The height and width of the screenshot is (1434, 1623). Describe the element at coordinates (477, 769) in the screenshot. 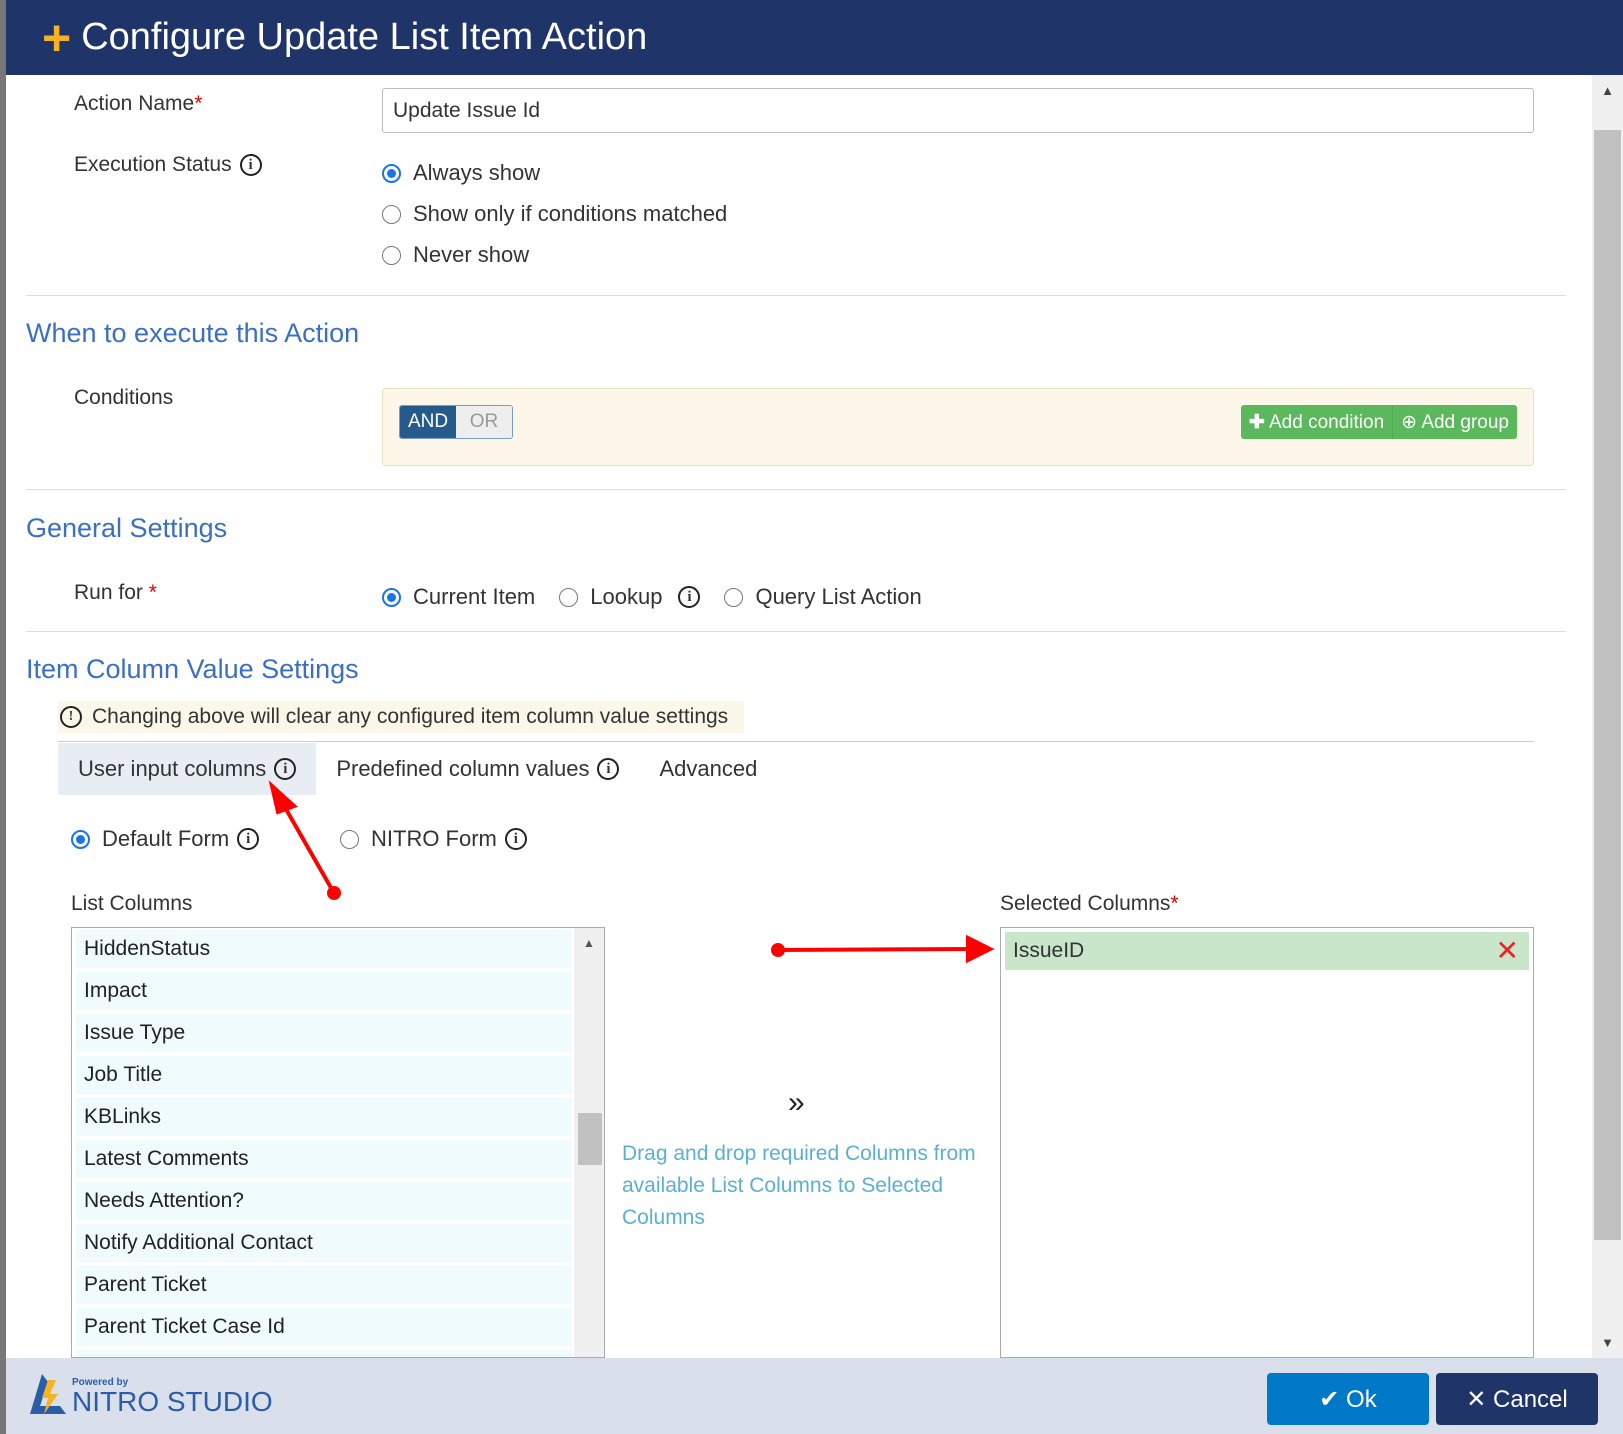

I see `tab-predefined-column-values: Predefined column values i` at that location.